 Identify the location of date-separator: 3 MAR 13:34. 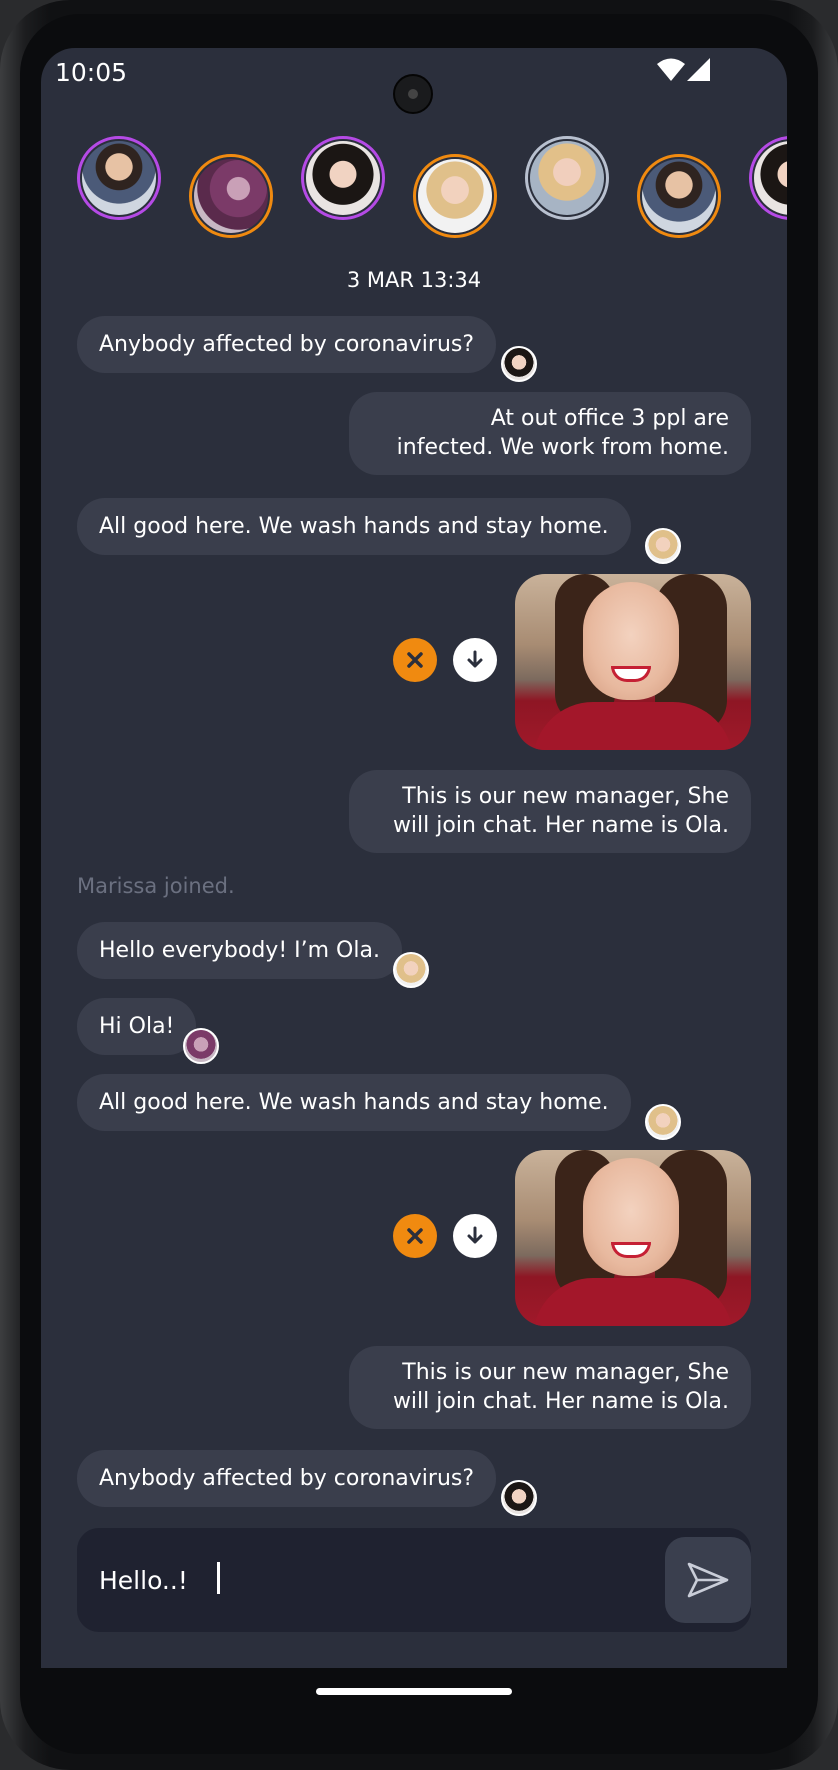
(414, 280).